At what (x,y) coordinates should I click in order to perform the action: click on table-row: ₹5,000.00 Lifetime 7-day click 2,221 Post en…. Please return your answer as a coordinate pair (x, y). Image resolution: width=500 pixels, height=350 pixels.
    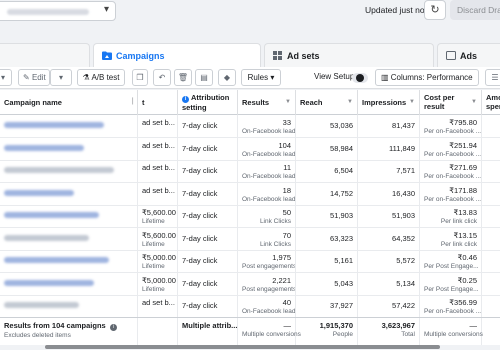
    Looking at the image, I should click on (250, 284).